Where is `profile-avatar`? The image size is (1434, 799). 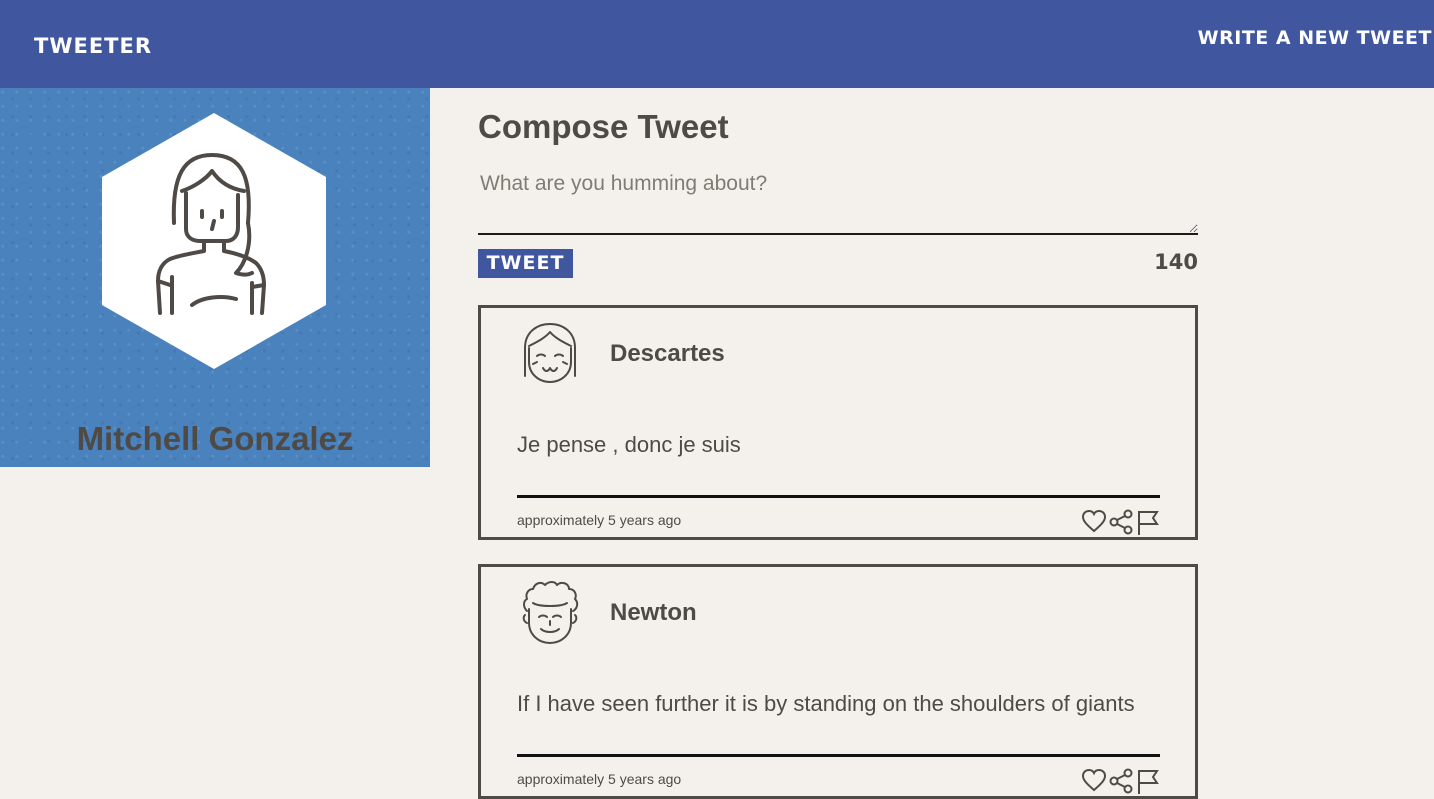
profile-avatar is located at coordinates (214, 241).